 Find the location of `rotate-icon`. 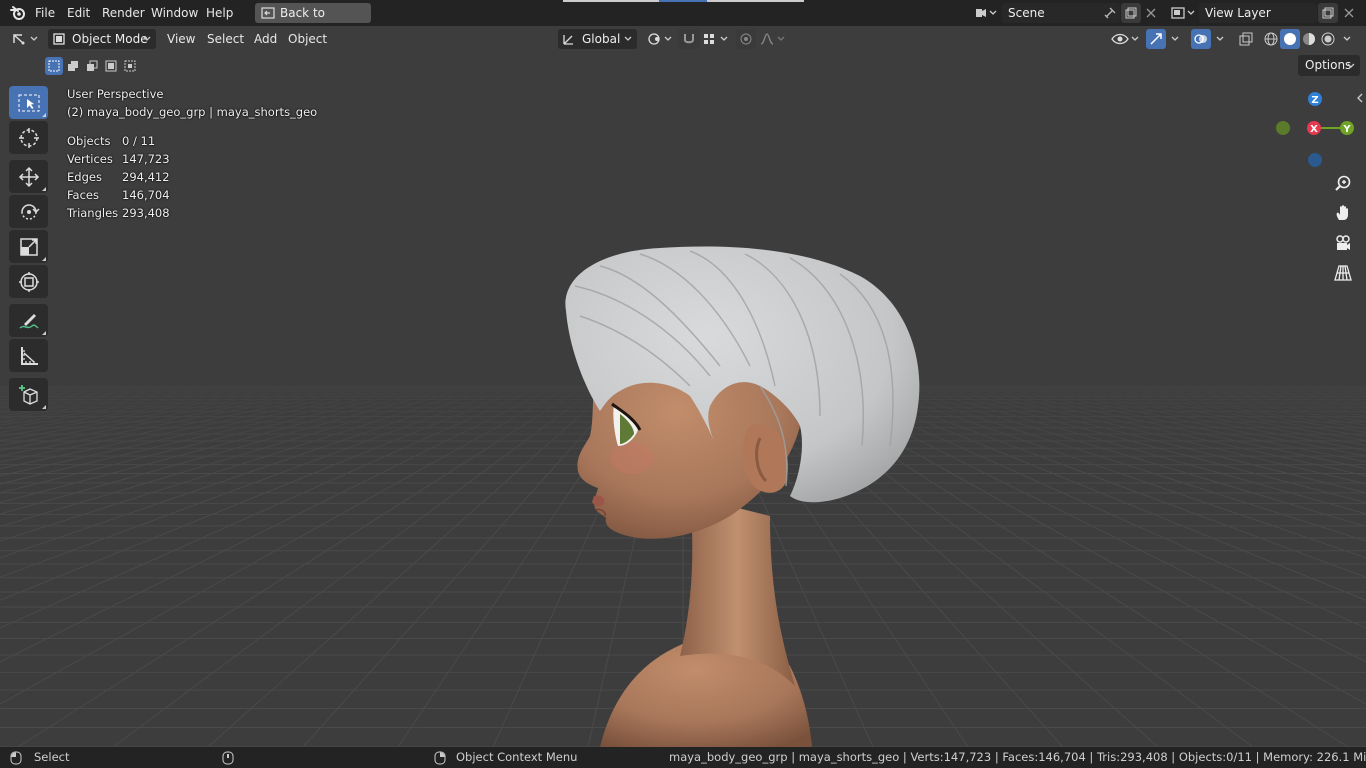

rotate-icon is located at coordinates (30, 211).